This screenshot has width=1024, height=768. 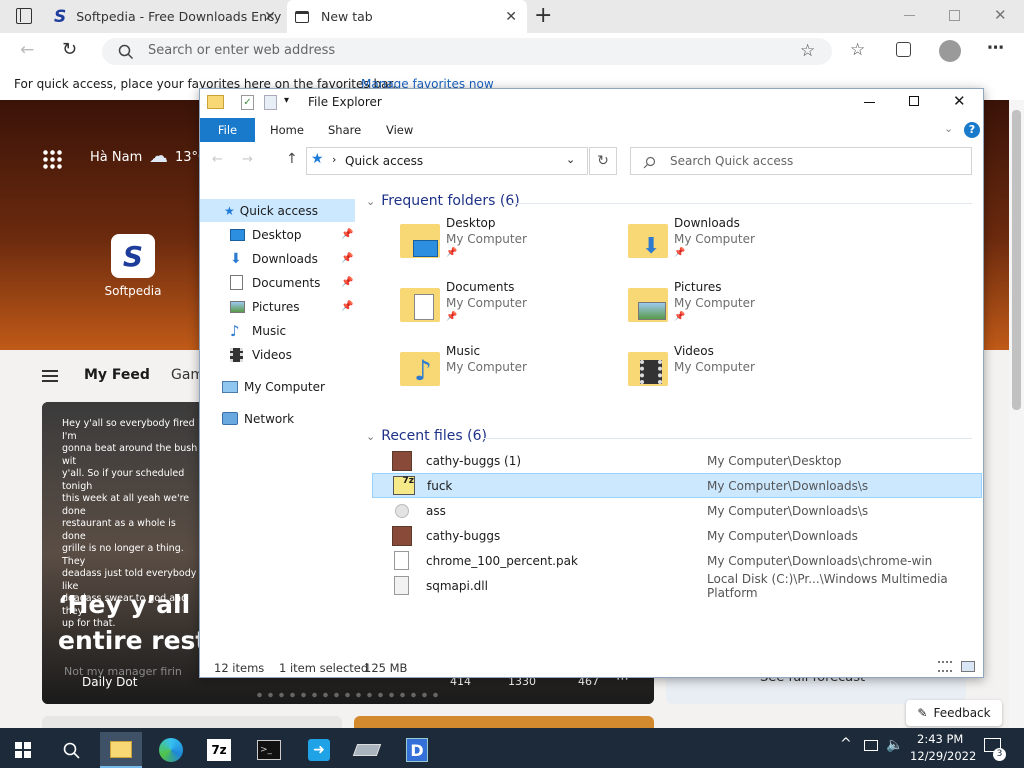 What do you see at coordinates (292, 354) in the screenshot?
I see `nav-item-videos: Videos` at bounding box center [292, 354].